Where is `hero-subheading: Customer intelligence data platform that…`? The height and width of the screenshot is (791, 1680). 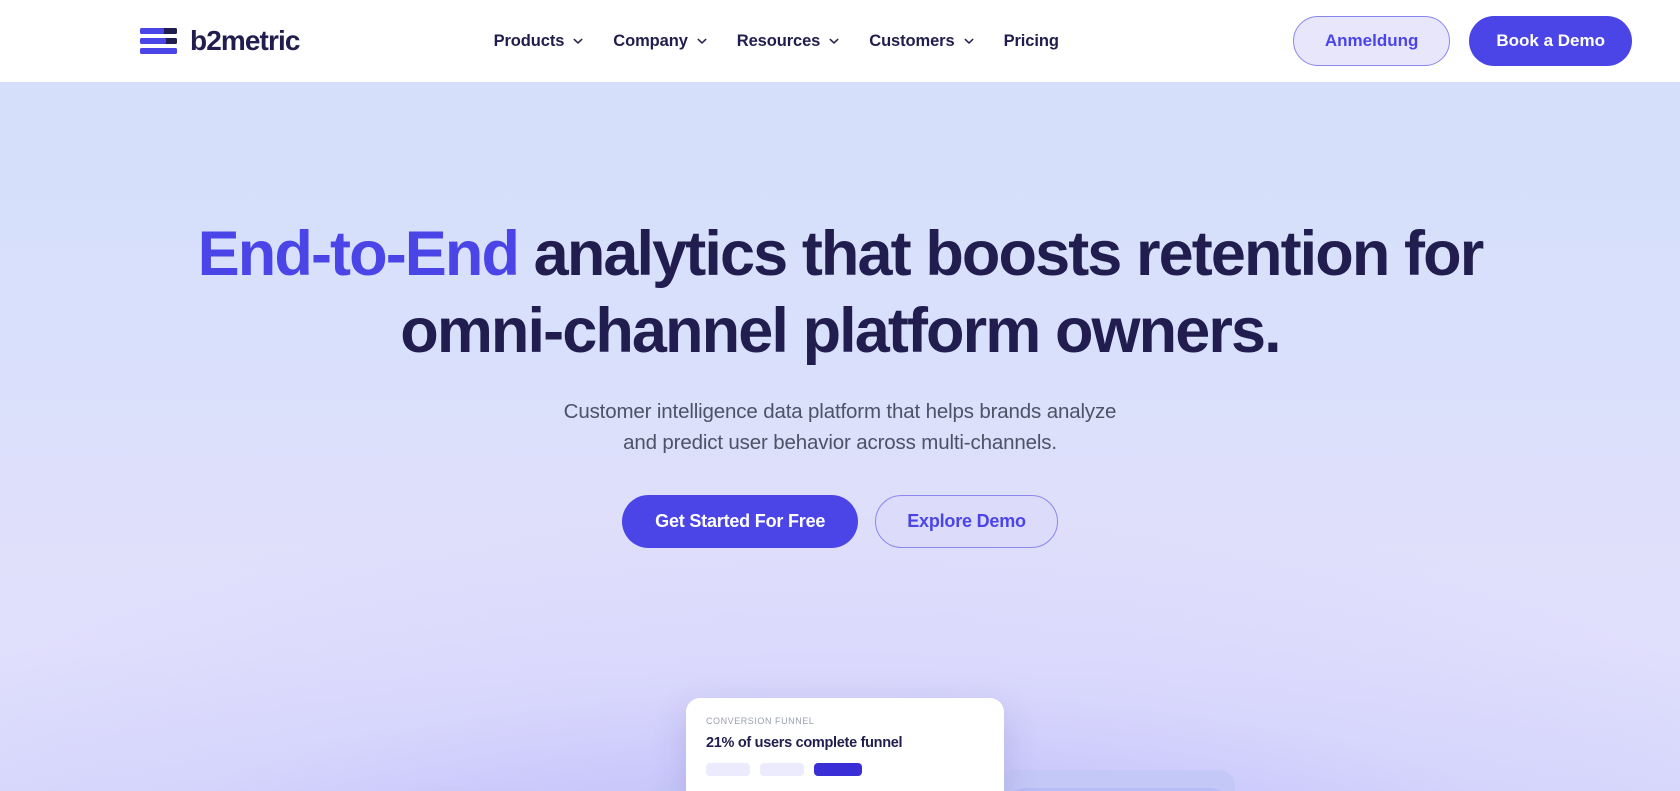
hero-subheading: Customer intelligence data platform that… is located at coordinates (840, 427).